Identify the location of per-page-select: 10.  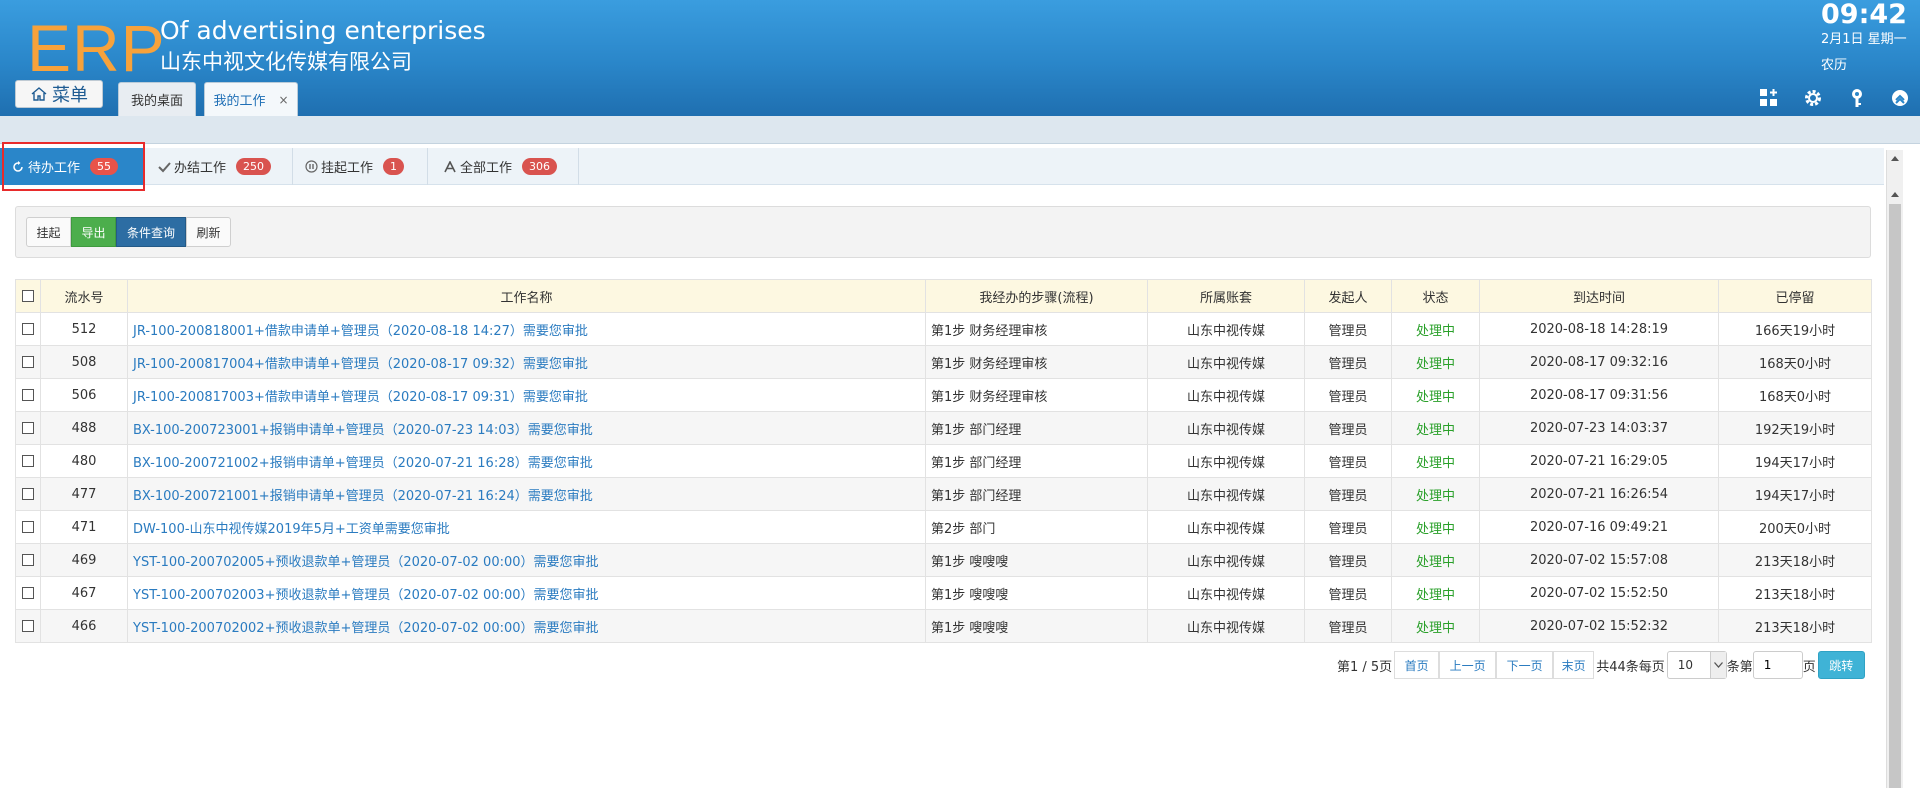
(1696, 665).